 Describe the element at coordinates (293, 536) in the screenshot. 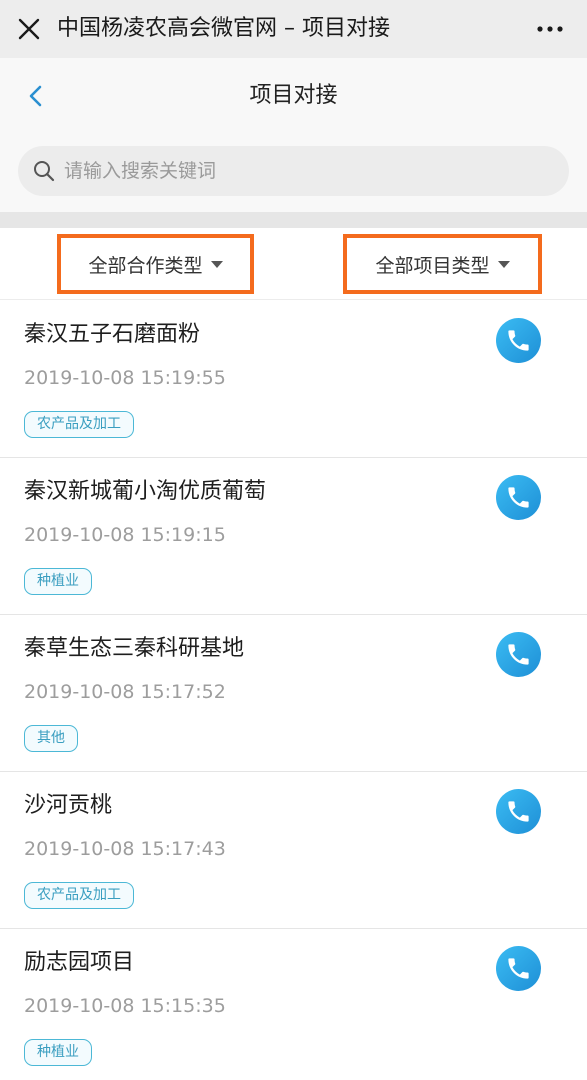

I see `list-item: 秦汉新城葡小淘优质葡萄 2019-10-08 15:19:15 种植业` at that location.